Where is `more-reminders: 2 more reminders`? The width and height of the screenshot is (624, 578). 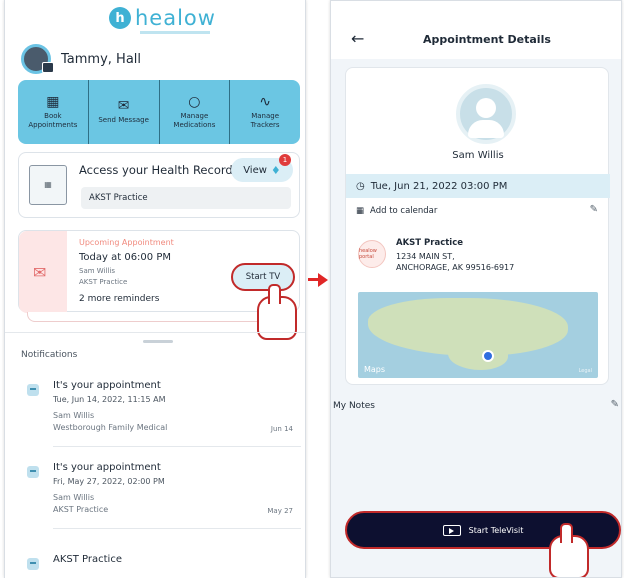 more-reminders: 2 more reminders is located at coordinates (119, 299).